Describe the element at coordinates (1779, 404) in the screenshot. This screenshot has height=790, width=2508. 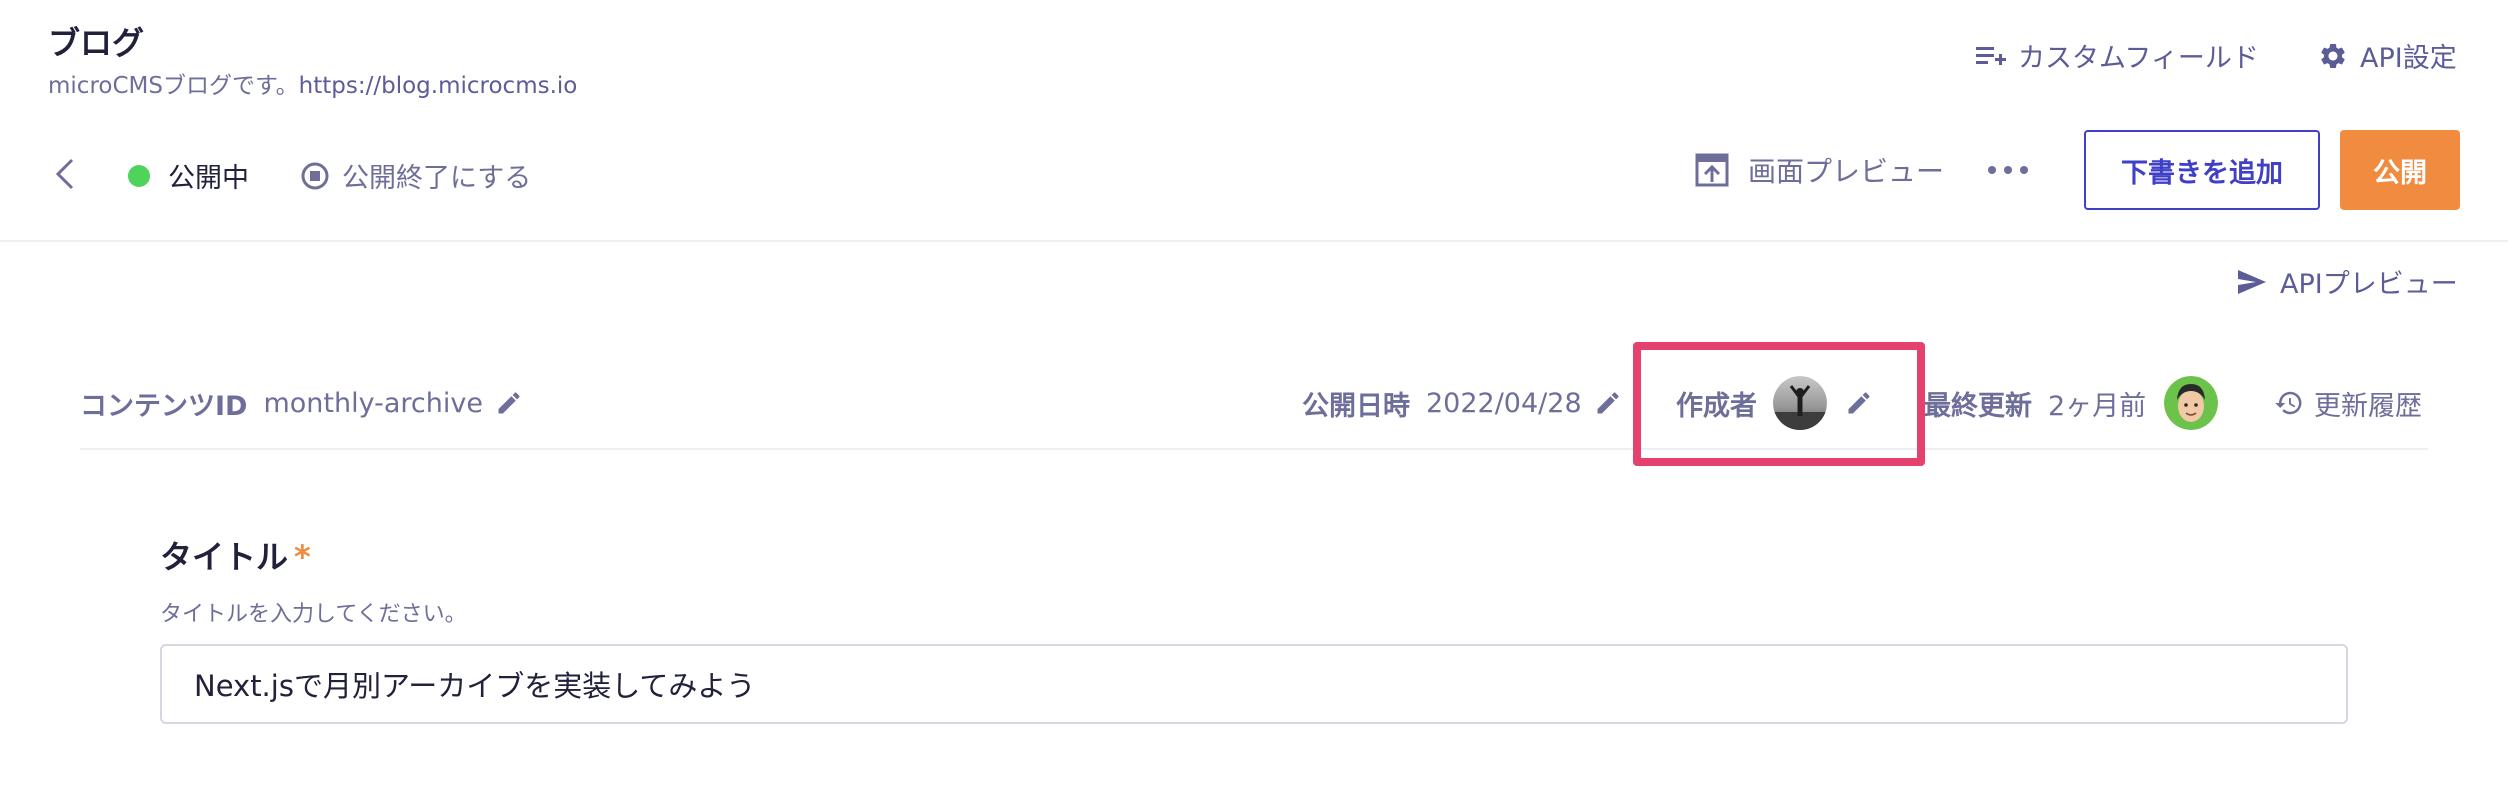
I see `author-highlight-box` at that location.